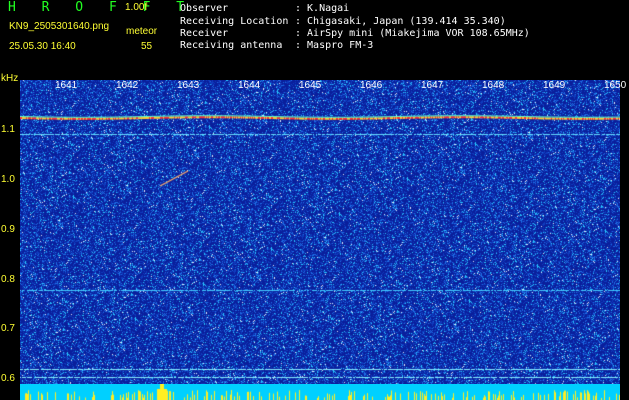 This screenshot has height=400, width=629. Describe the element at coordinates (136, 7) in the screenshot. I see `version-label: 1.00f` at that location.